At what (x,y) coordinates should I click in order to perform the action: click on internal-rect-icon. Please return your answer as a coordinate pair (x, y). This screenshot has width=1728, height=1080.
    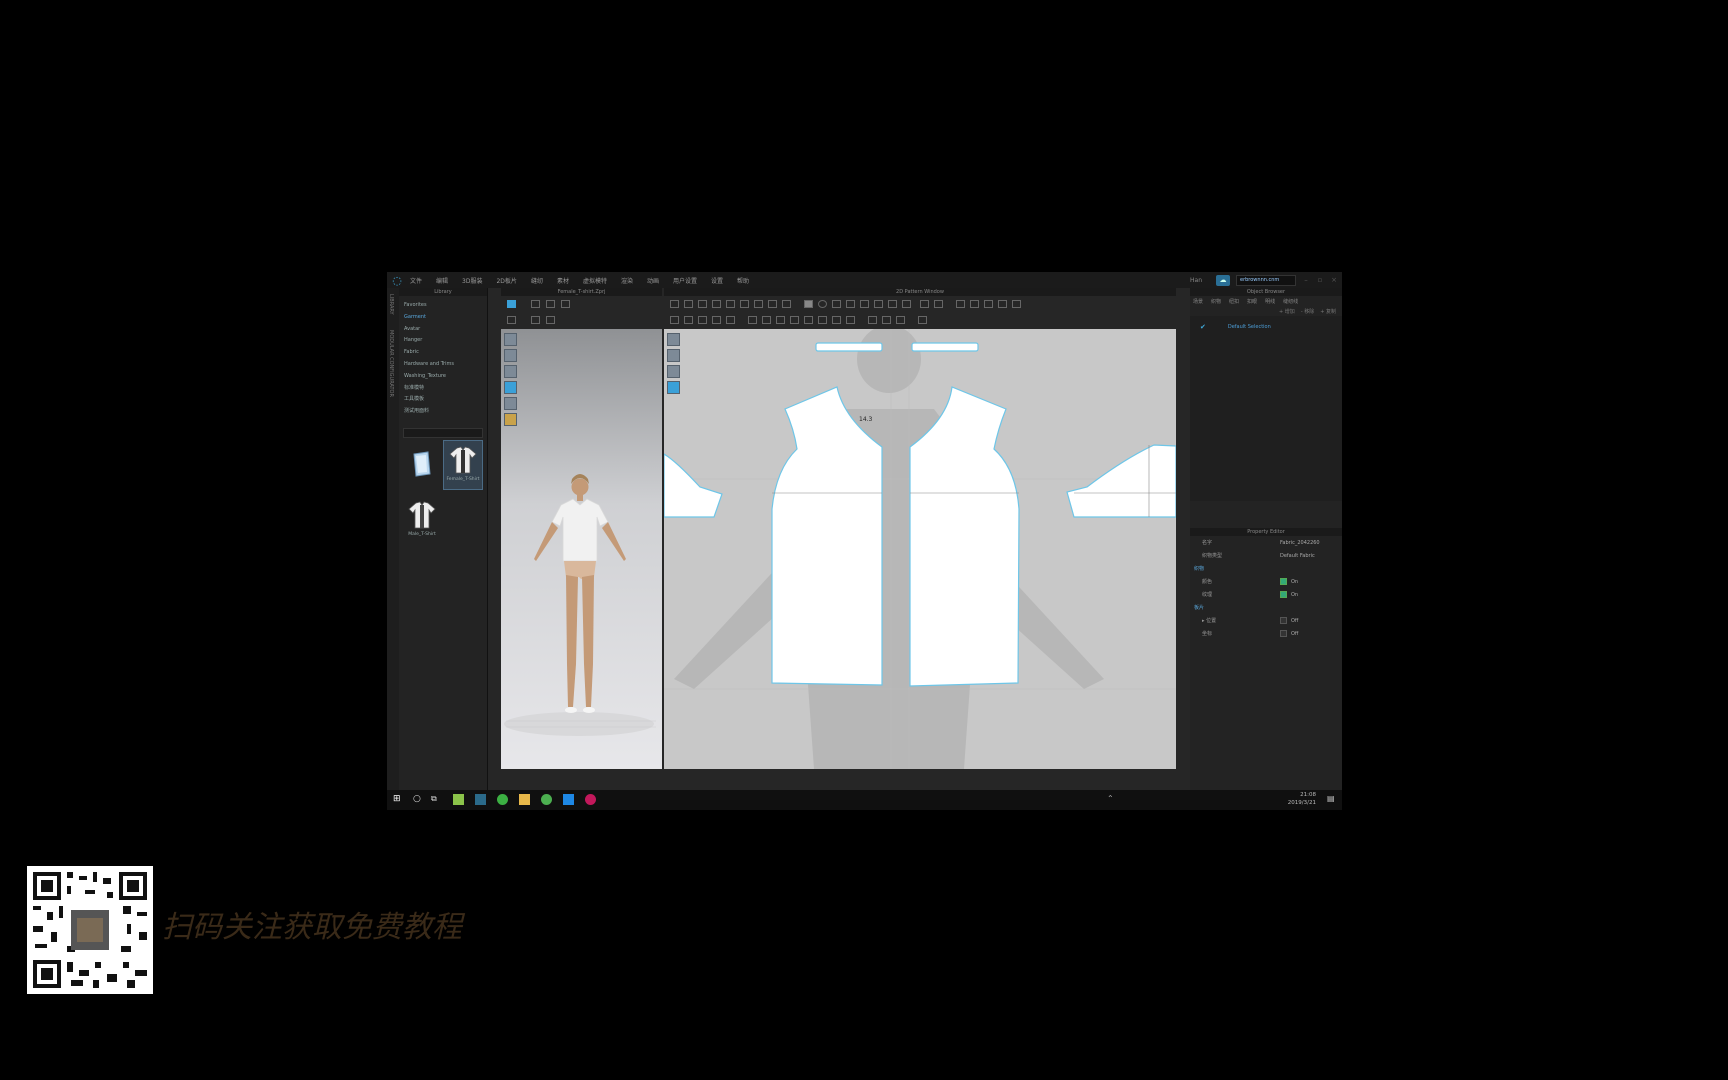
    Looking at the image, I should click on (850, 304).